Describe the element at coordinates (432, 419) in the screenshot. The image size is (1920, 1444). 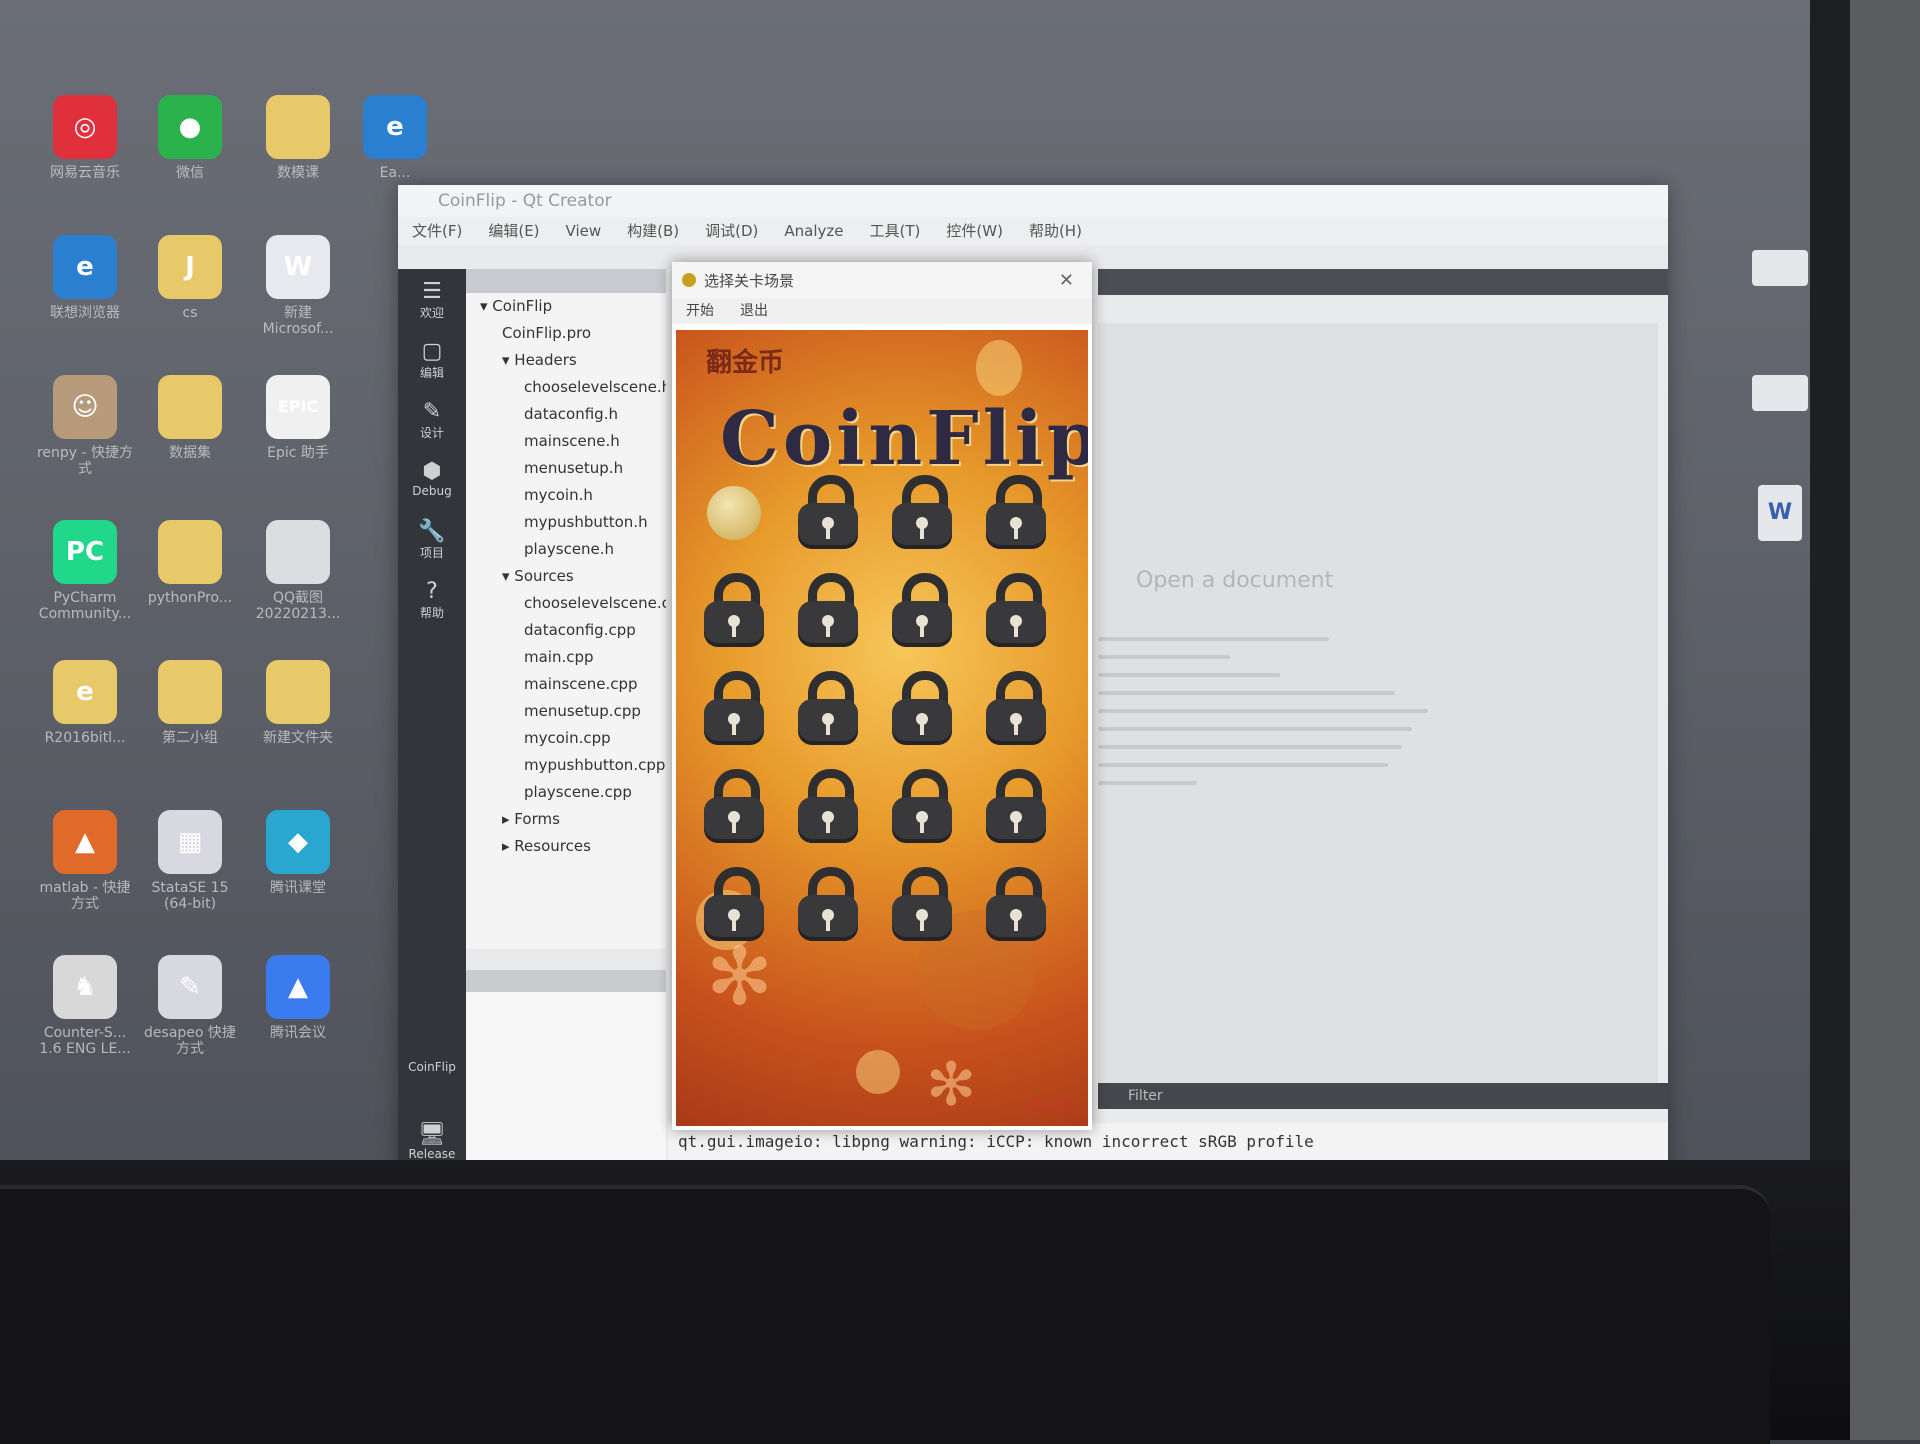
I see `mode-button: ✎ 设计` at that location.